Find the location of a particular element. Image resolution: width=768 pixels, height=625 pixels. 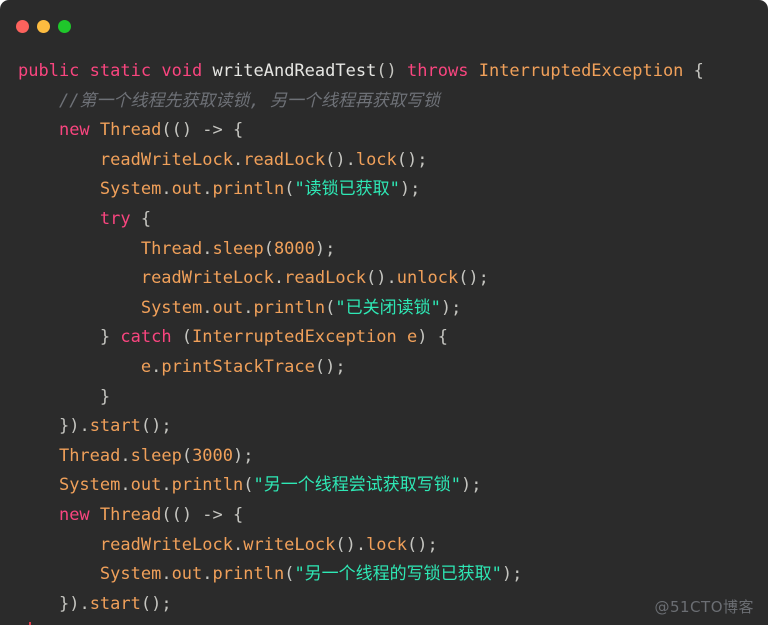

code-line: } catch (InterruptedException e) { is located at coordinates (384, 338).